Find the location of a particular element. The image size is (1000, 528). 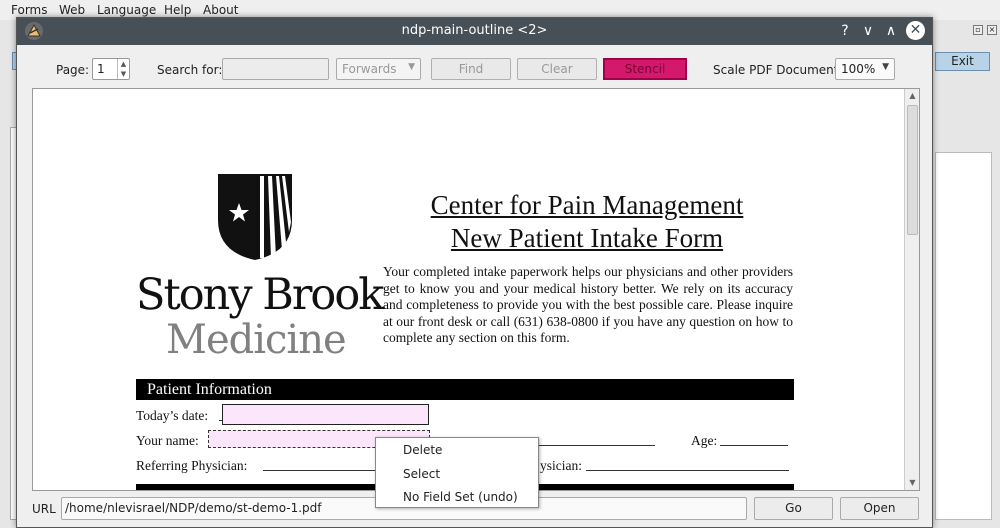

menu-about: About is located at coordinates (220, 10).